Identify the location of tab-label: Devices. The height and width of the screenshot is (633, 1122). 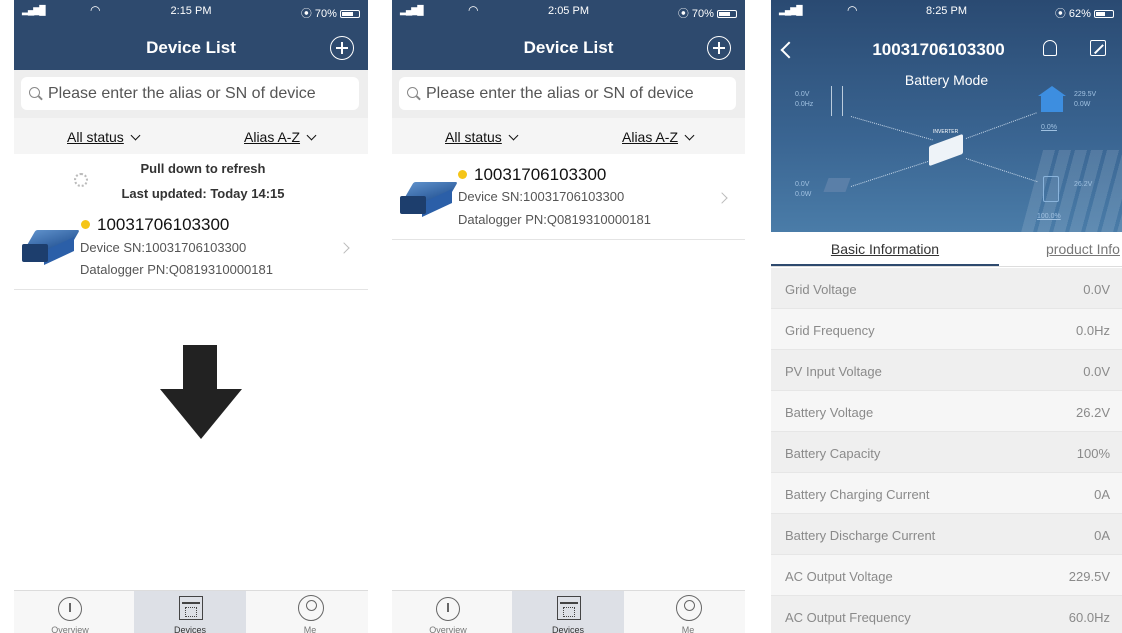
(189, 629).